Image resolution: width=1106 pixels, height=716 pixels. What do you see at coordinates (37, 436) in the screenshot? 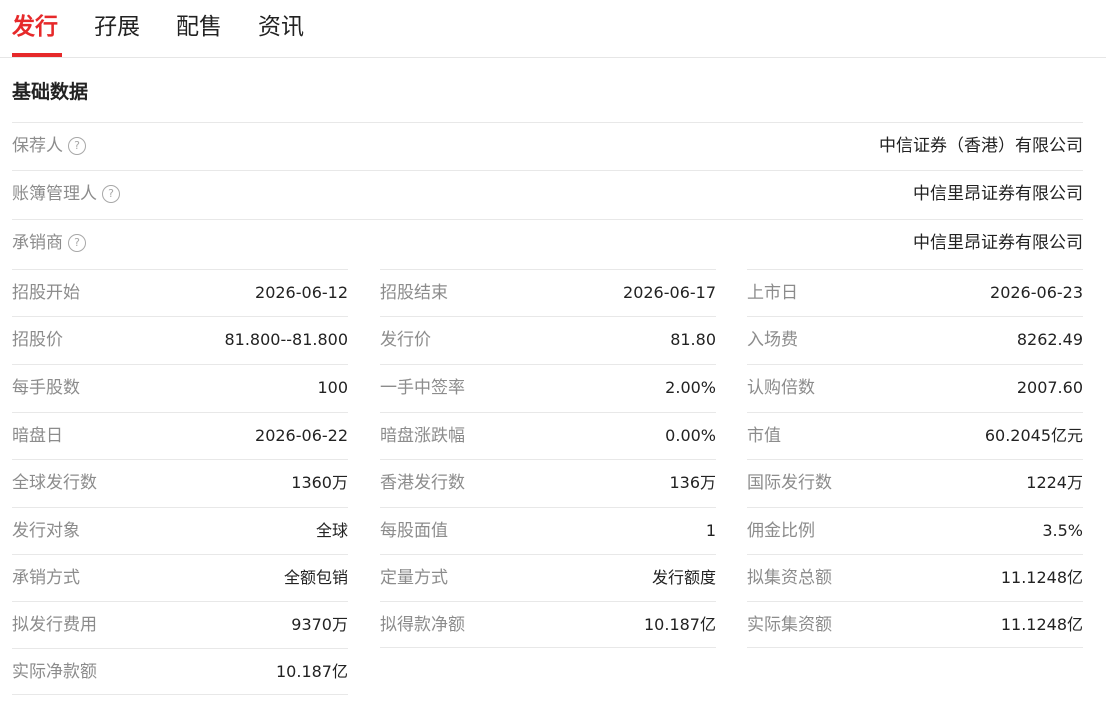
I see `cell-label: 暗盘日` at bounding box center [37, 436].